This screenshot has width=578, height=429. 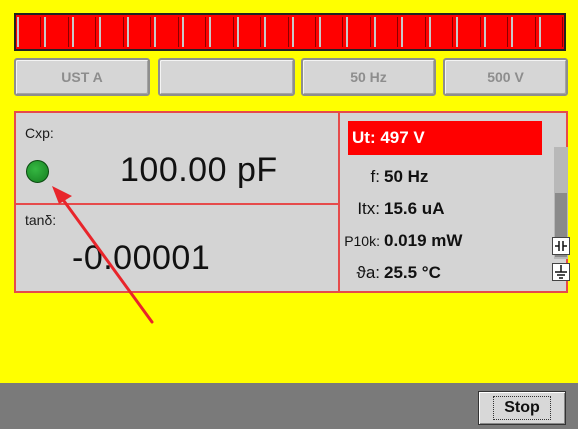 What do you see at coordinates (445, 138) in the screenshot?
I see `test-voltage-readout: Ut: 497 V` at bounding box center [445, 138].